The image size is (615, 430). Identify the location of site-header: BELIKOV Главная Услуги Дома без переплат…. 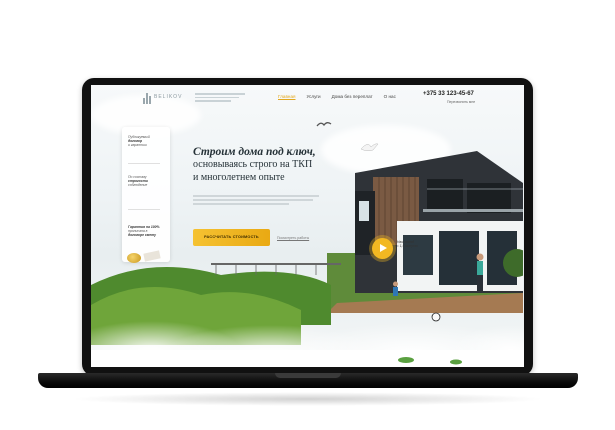
(307, 99).